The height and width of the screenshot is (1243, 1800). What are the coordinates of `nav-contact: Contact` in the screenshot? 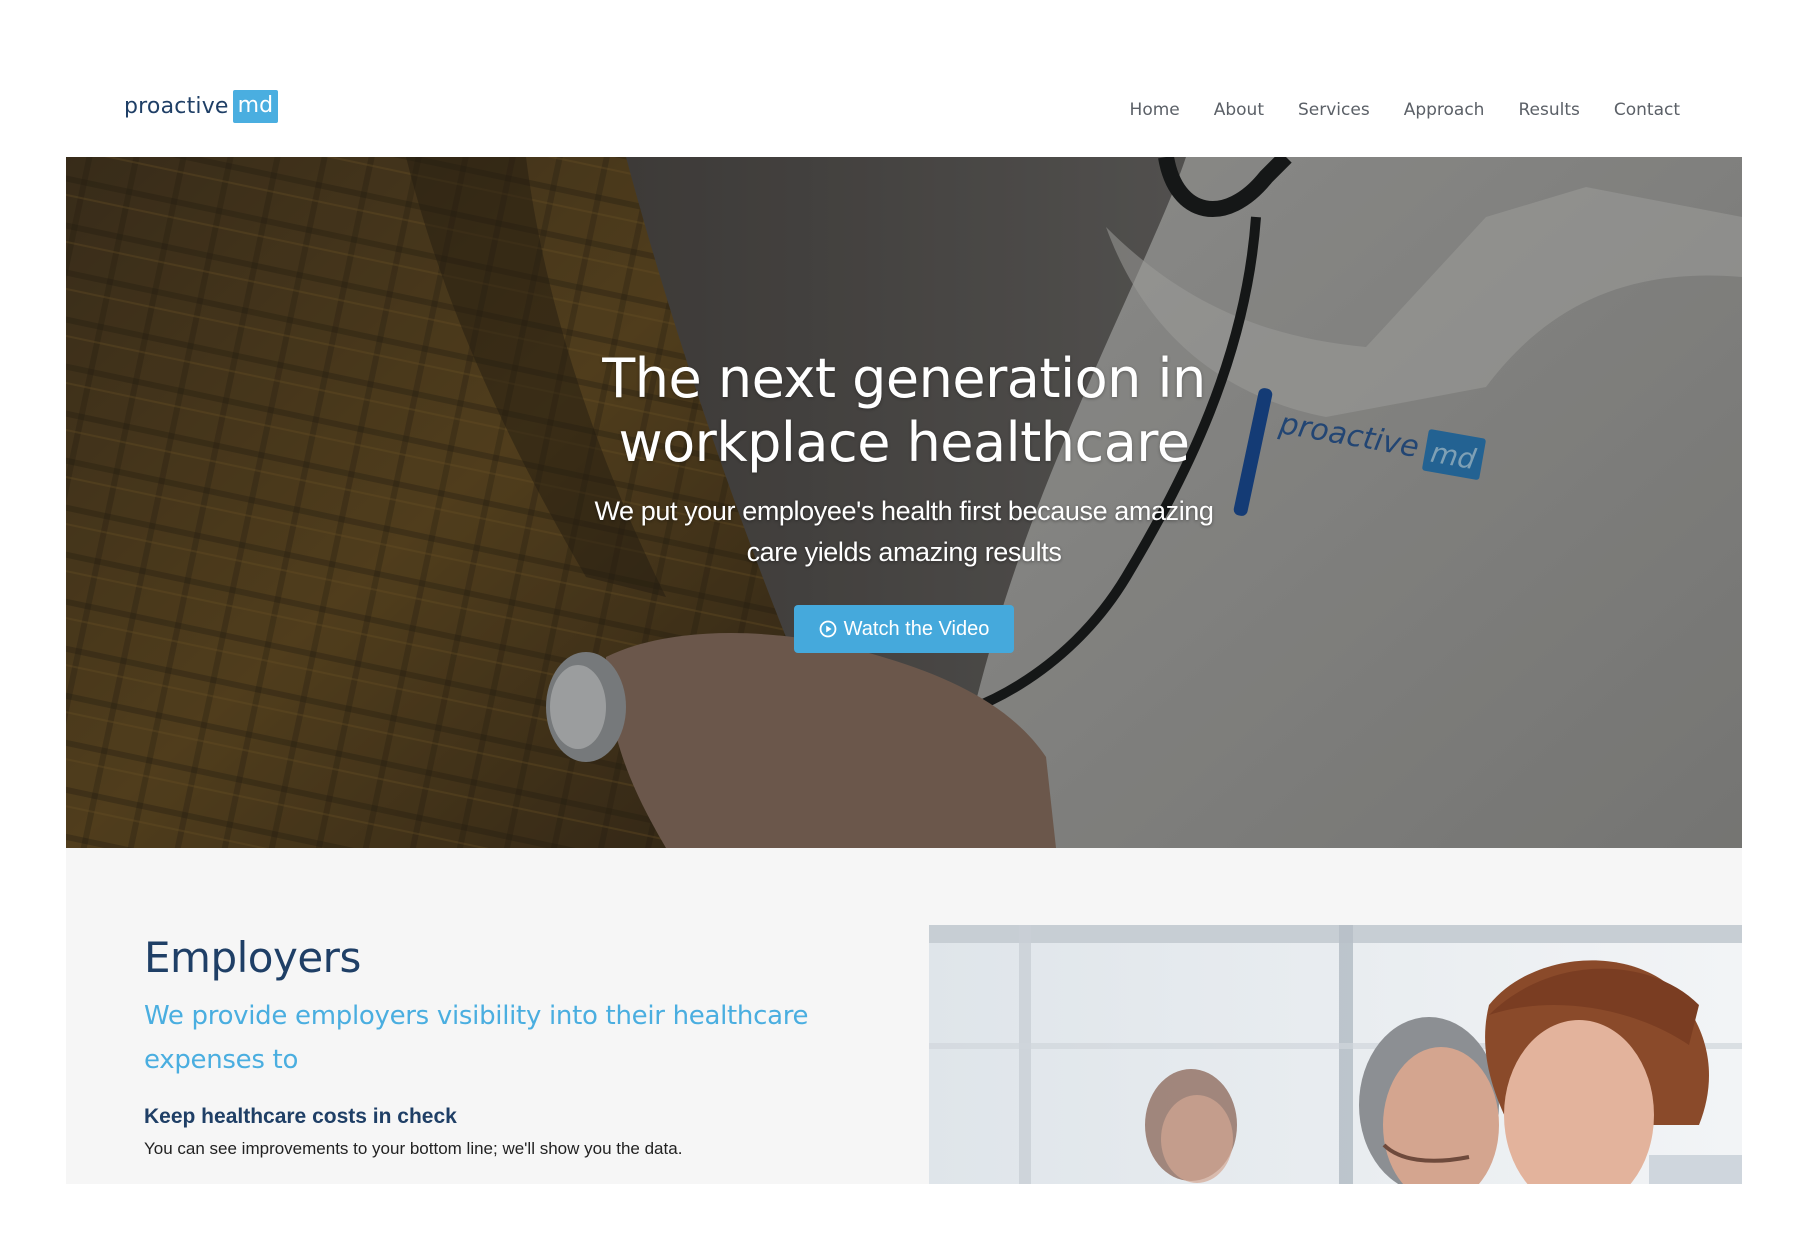 It's located at (1647, 110).